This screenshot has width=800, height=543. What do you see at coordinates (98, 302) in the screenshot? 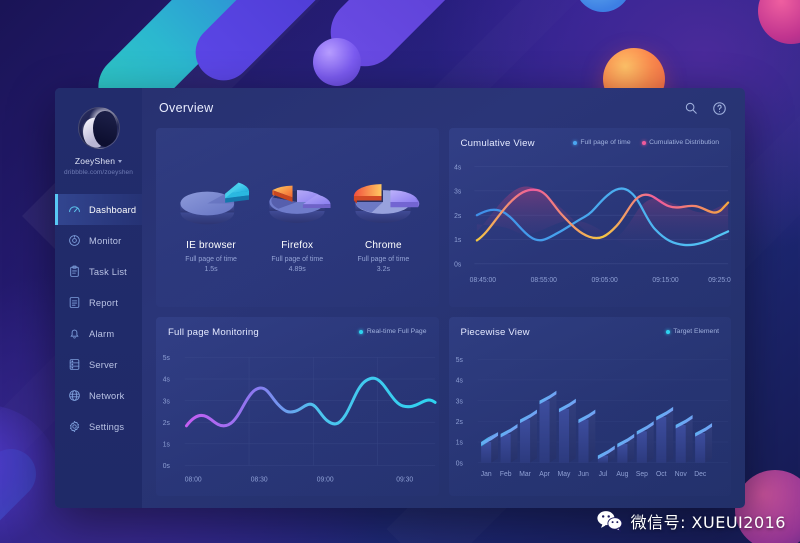
I see `sidebar-item-report: Report` at bounding box center [98, 302].